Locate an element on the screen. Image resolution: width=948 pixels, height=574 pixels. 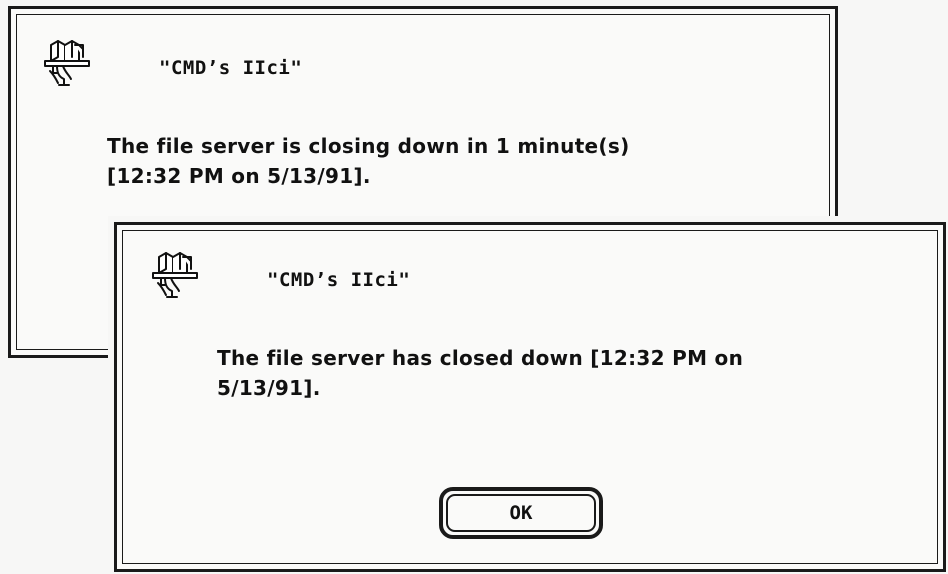
ok-button: OK is located at coordinates (521, 513).